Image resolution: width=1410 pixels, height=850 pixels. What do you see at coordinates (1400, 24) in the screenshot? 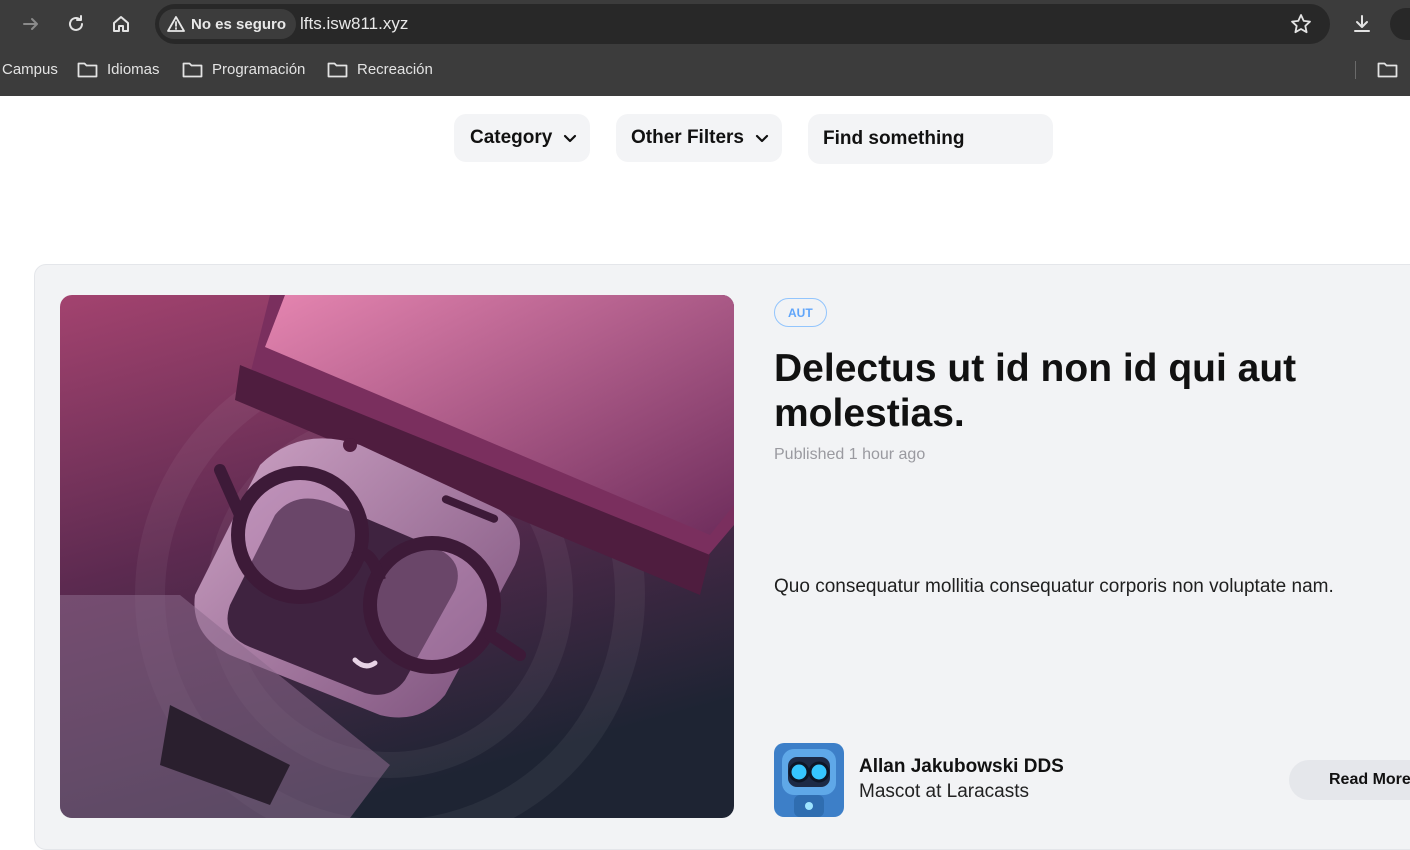
I see `extensions-icon` at bounding box center [1400, 24].